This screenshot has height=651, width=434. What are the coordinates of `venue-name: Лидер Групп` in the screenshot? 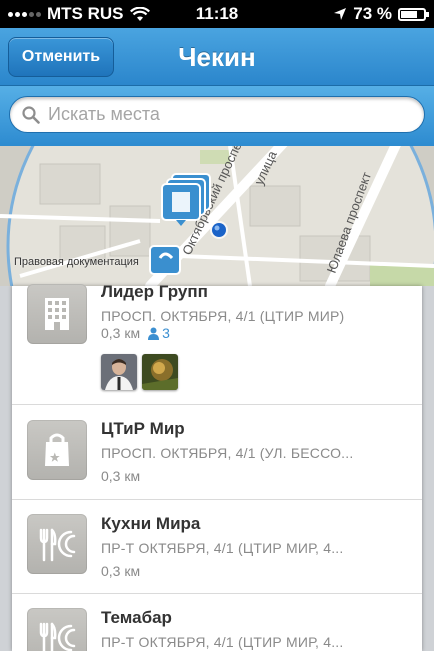 It's located at (154, 291).